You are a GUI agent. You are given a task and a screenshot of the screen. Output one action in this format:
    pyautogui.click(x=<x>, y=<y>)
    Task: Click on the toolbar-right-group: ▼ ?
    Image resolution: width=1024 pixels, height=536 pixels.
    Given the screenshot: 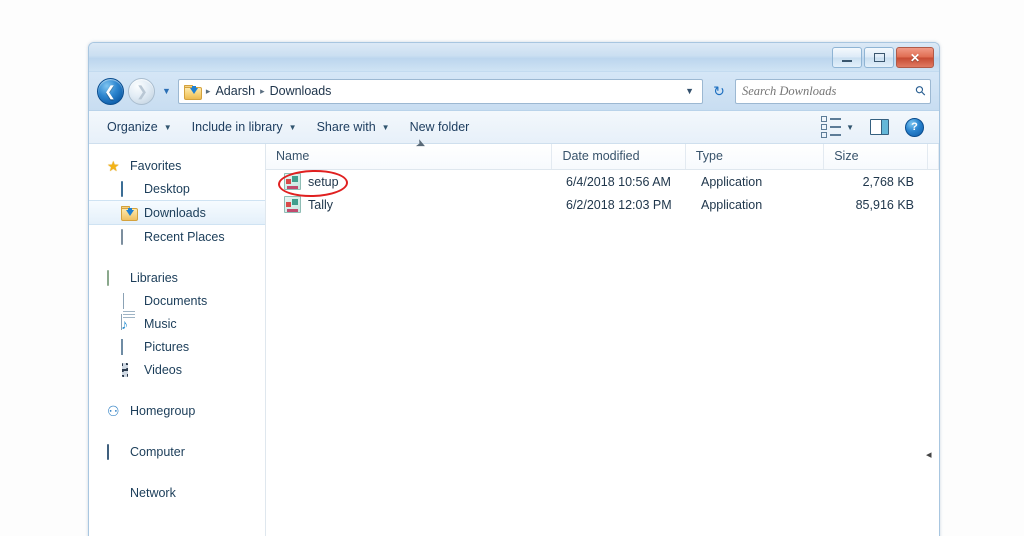 What is the action you would take?
    pyautogui.click(x=872, y=127)
    